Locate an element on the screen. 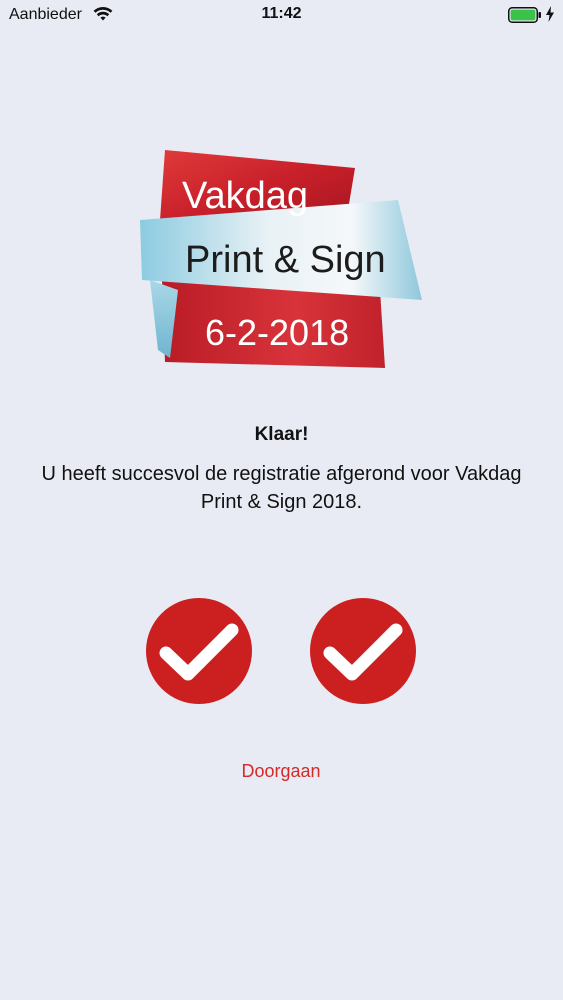 The image size is (563, 1000). logo-text-line1: Vakdag is located at coordinates (245, 196).